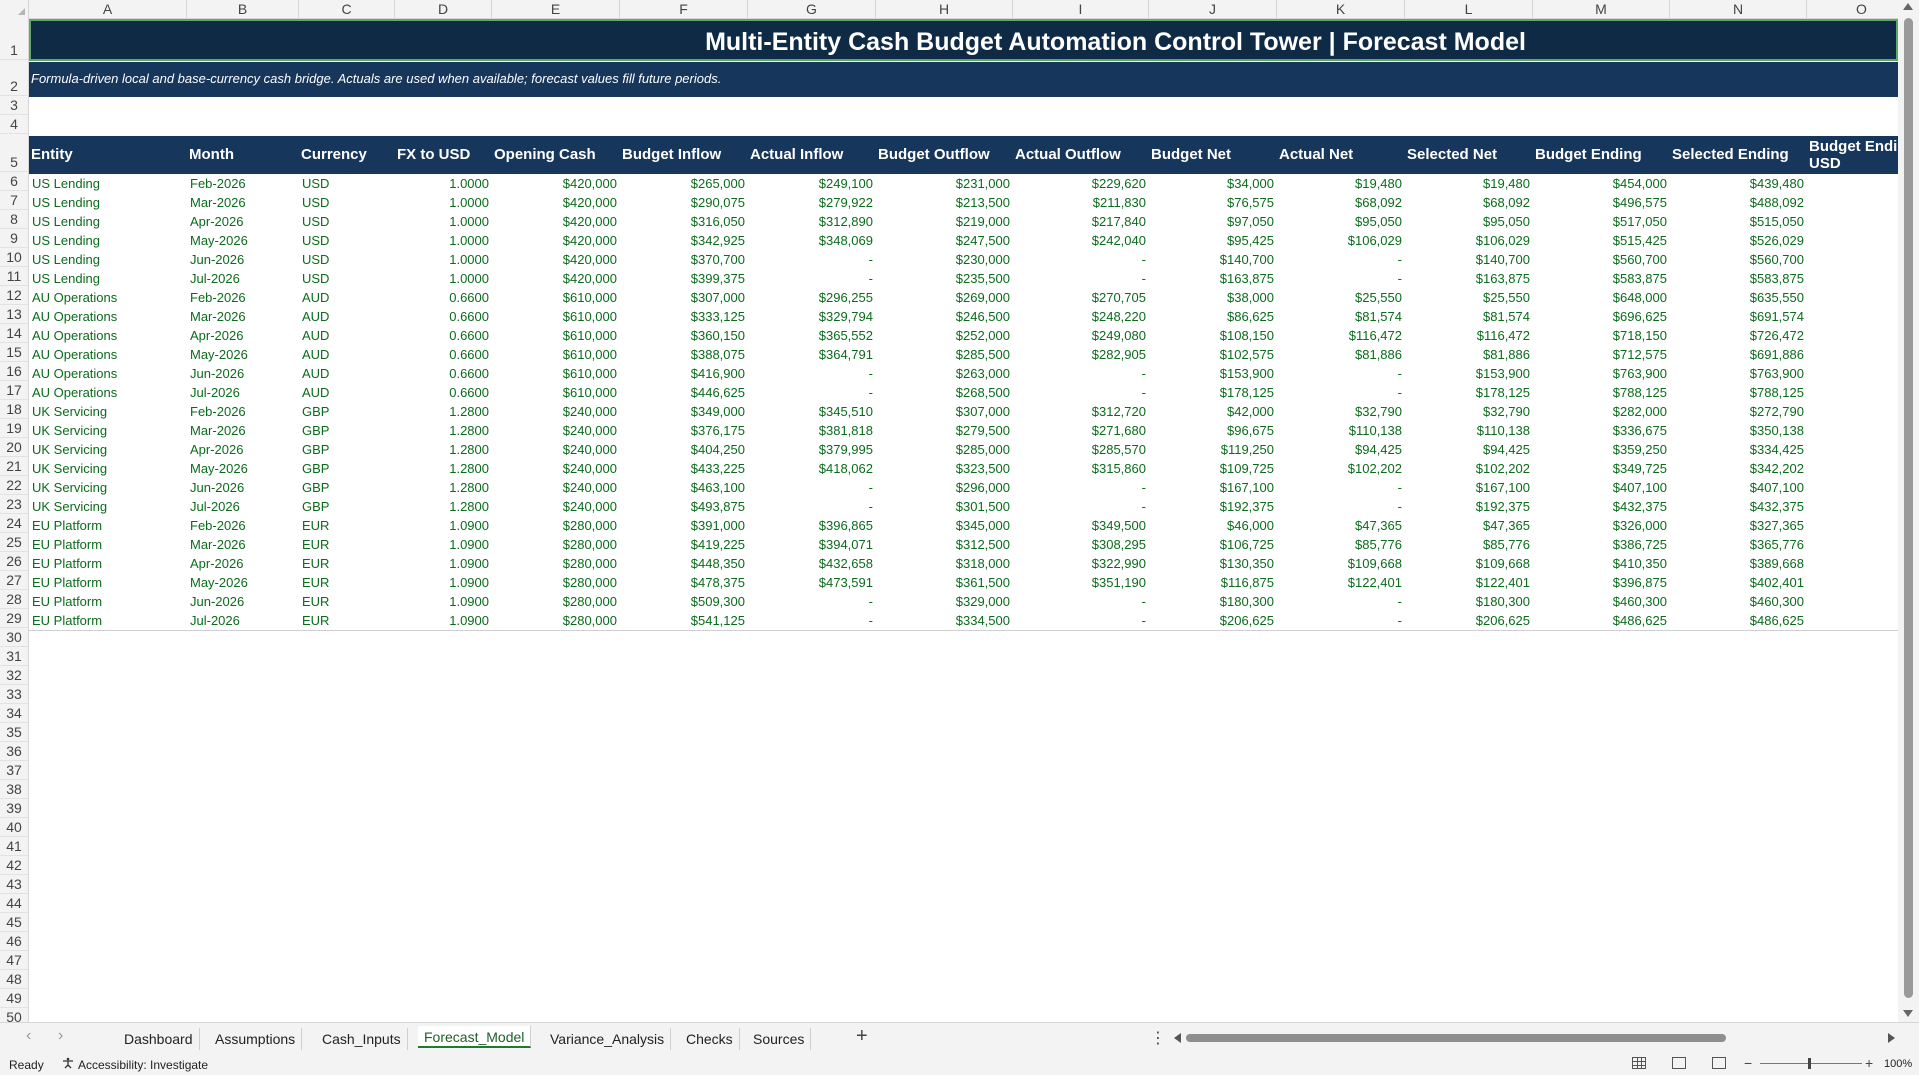 This screenshot has width=1919, height=1075. I want to click on chevron-left-icon: ‹, so click(28, 1036).